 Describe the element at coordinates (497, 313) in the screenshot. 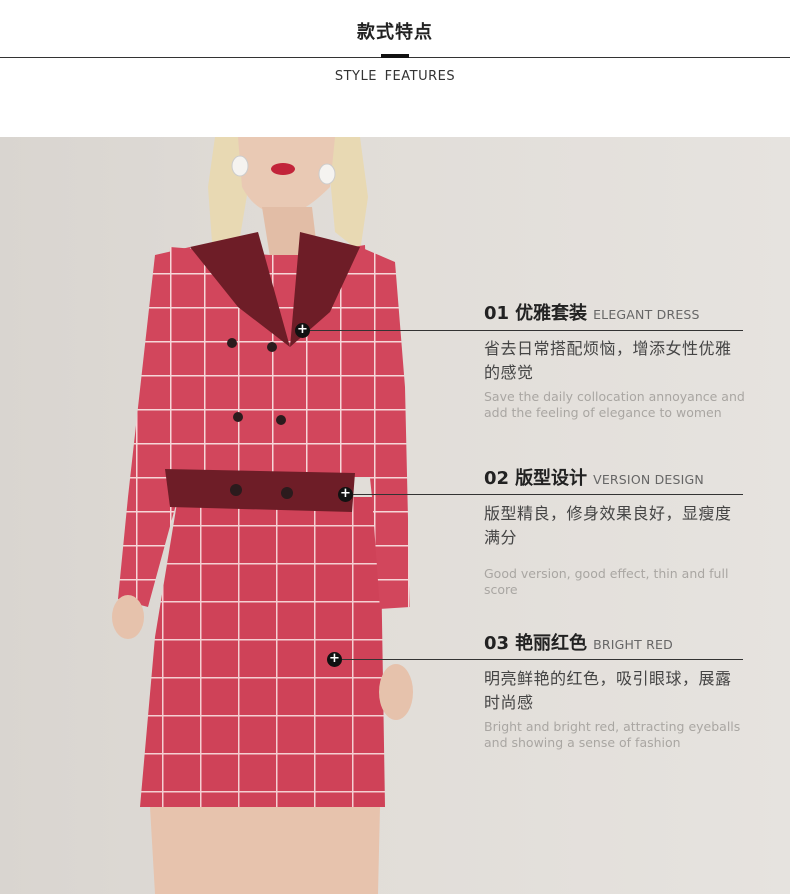

I see `feature-1-number: 01` at that location.